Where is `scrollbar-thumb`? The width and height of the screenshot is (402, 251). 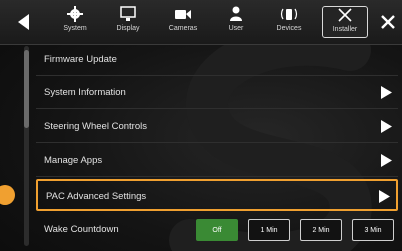
scrollbar-thumb is located at coordinates (26, 89).